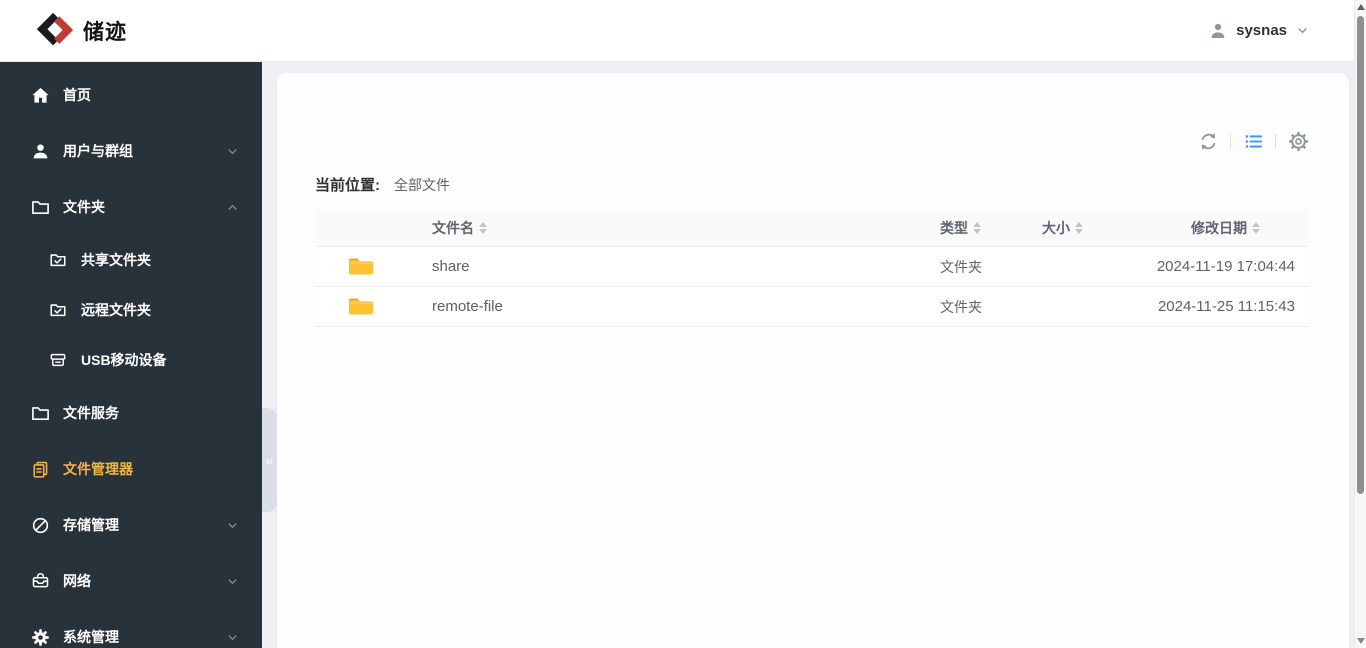 The height and width of the screenshot is (648, 1366). I want to click on top-header: 储迹 sysnas, so click(683, 31).